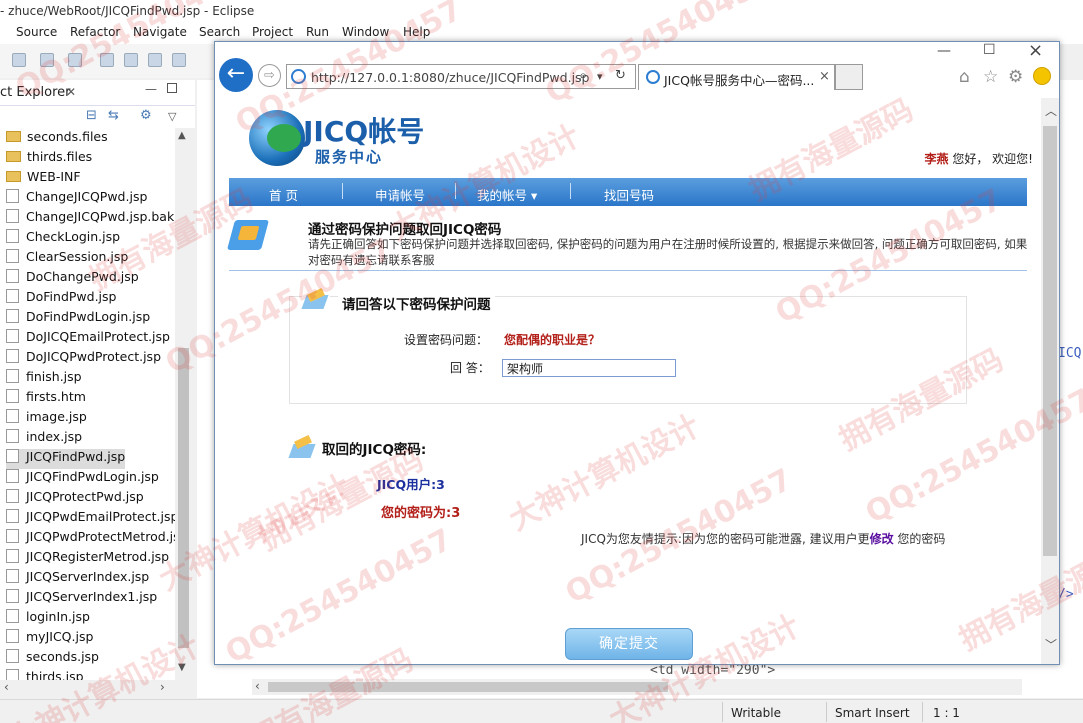  Describe the element at coordinates (182, 667) in the screenshot. I see `chevron-down-icon: ▼` at that location.